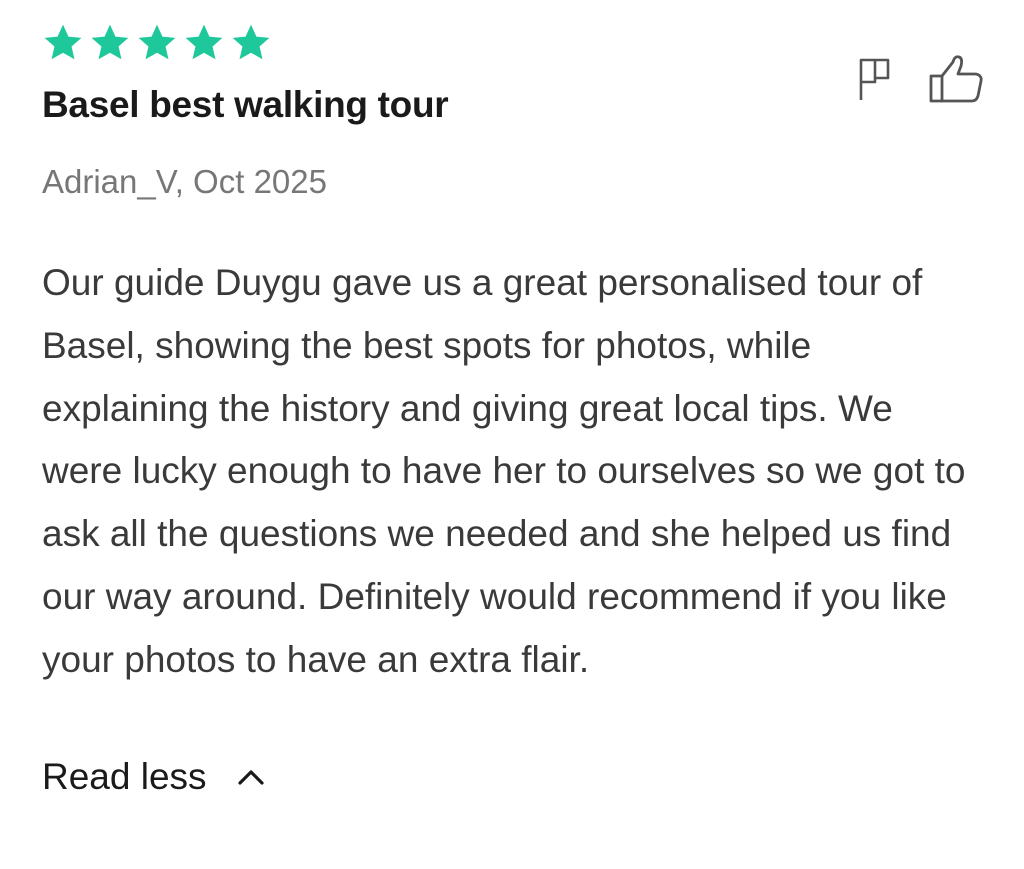 This screenshot has width=1024, height=869. I want to click on thumbs-up-icon, so click(956, 79).